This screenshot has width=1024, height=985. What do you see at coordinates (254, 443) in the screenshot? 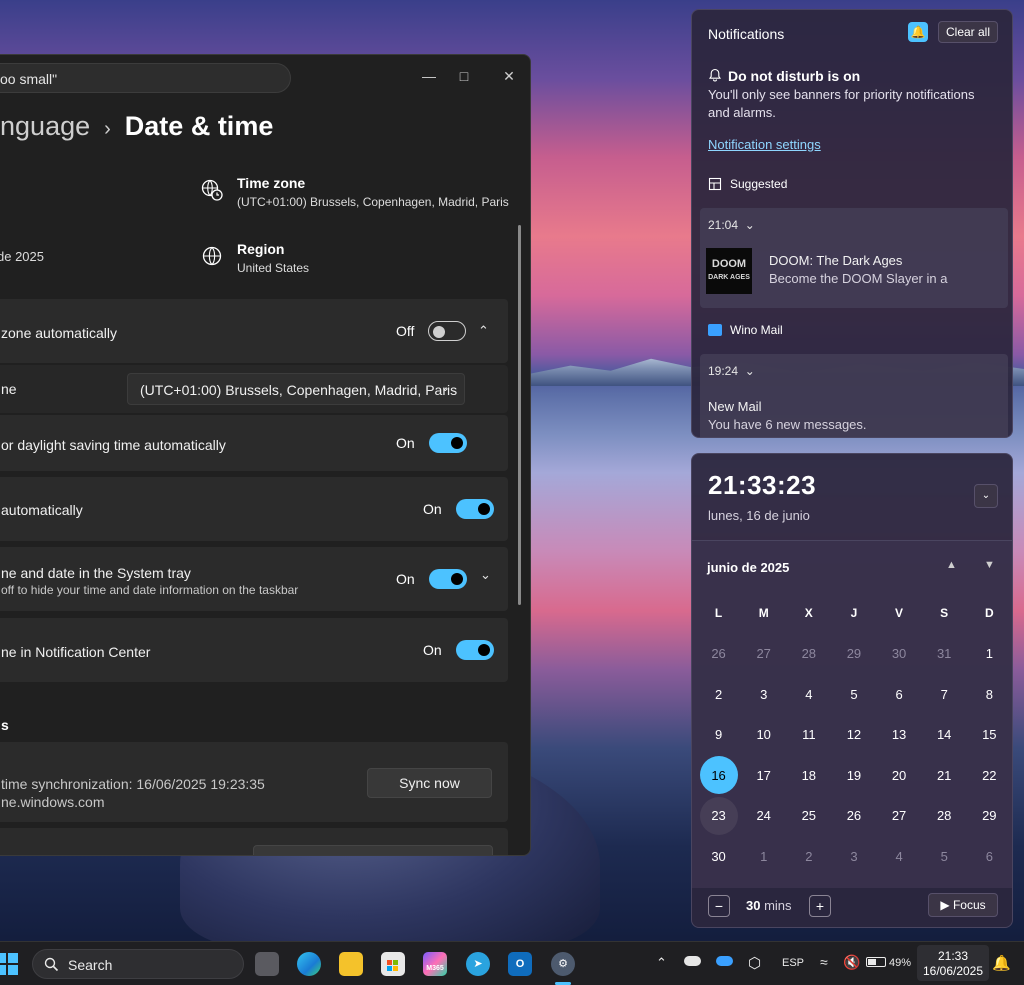
I see `dst-card: or daylight saving time automatically On` at bounding box center [254, 443].